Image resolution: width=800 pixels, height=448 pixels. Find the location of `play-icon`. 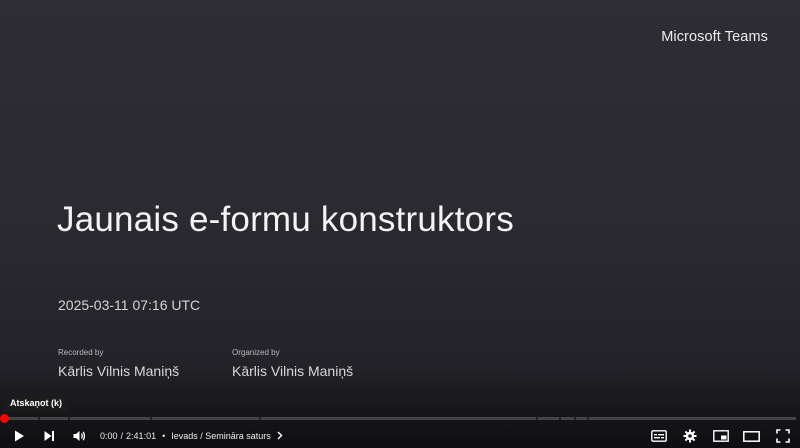

play-icon is located at coordinates (19, 436).